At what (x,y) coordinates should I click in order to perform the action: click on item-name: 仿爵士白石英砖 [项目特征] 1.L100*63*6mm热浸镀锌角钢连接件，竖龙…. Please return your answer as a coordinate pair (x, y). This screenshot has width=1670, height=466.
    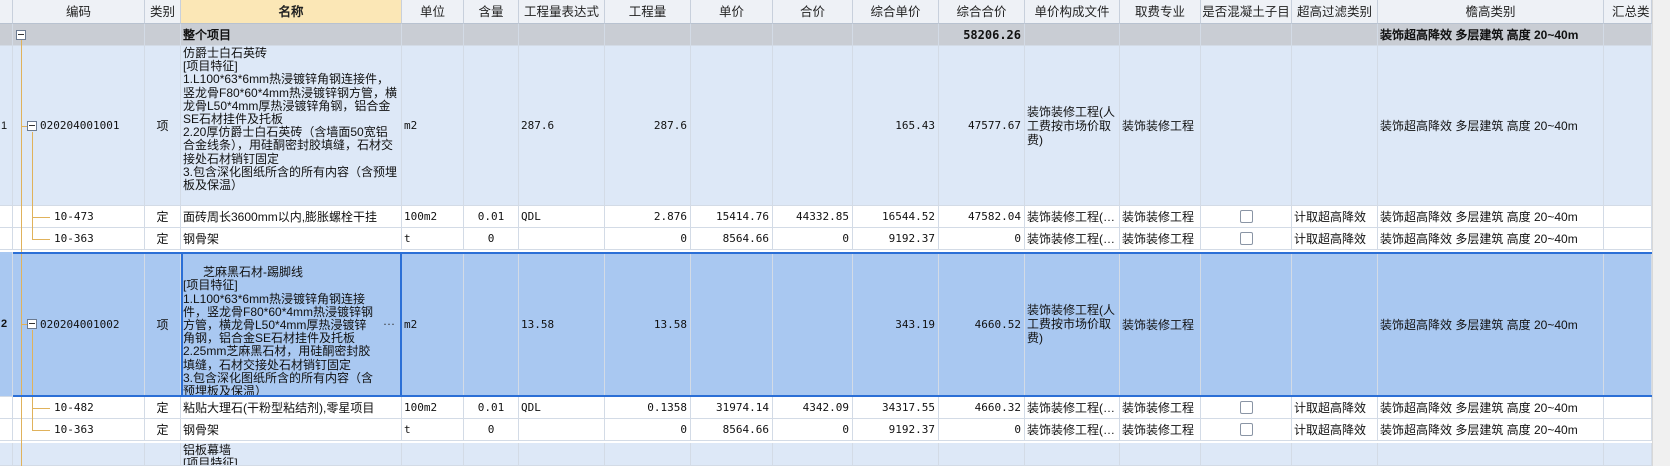
    Looking at the image, I should click on (291, 126).